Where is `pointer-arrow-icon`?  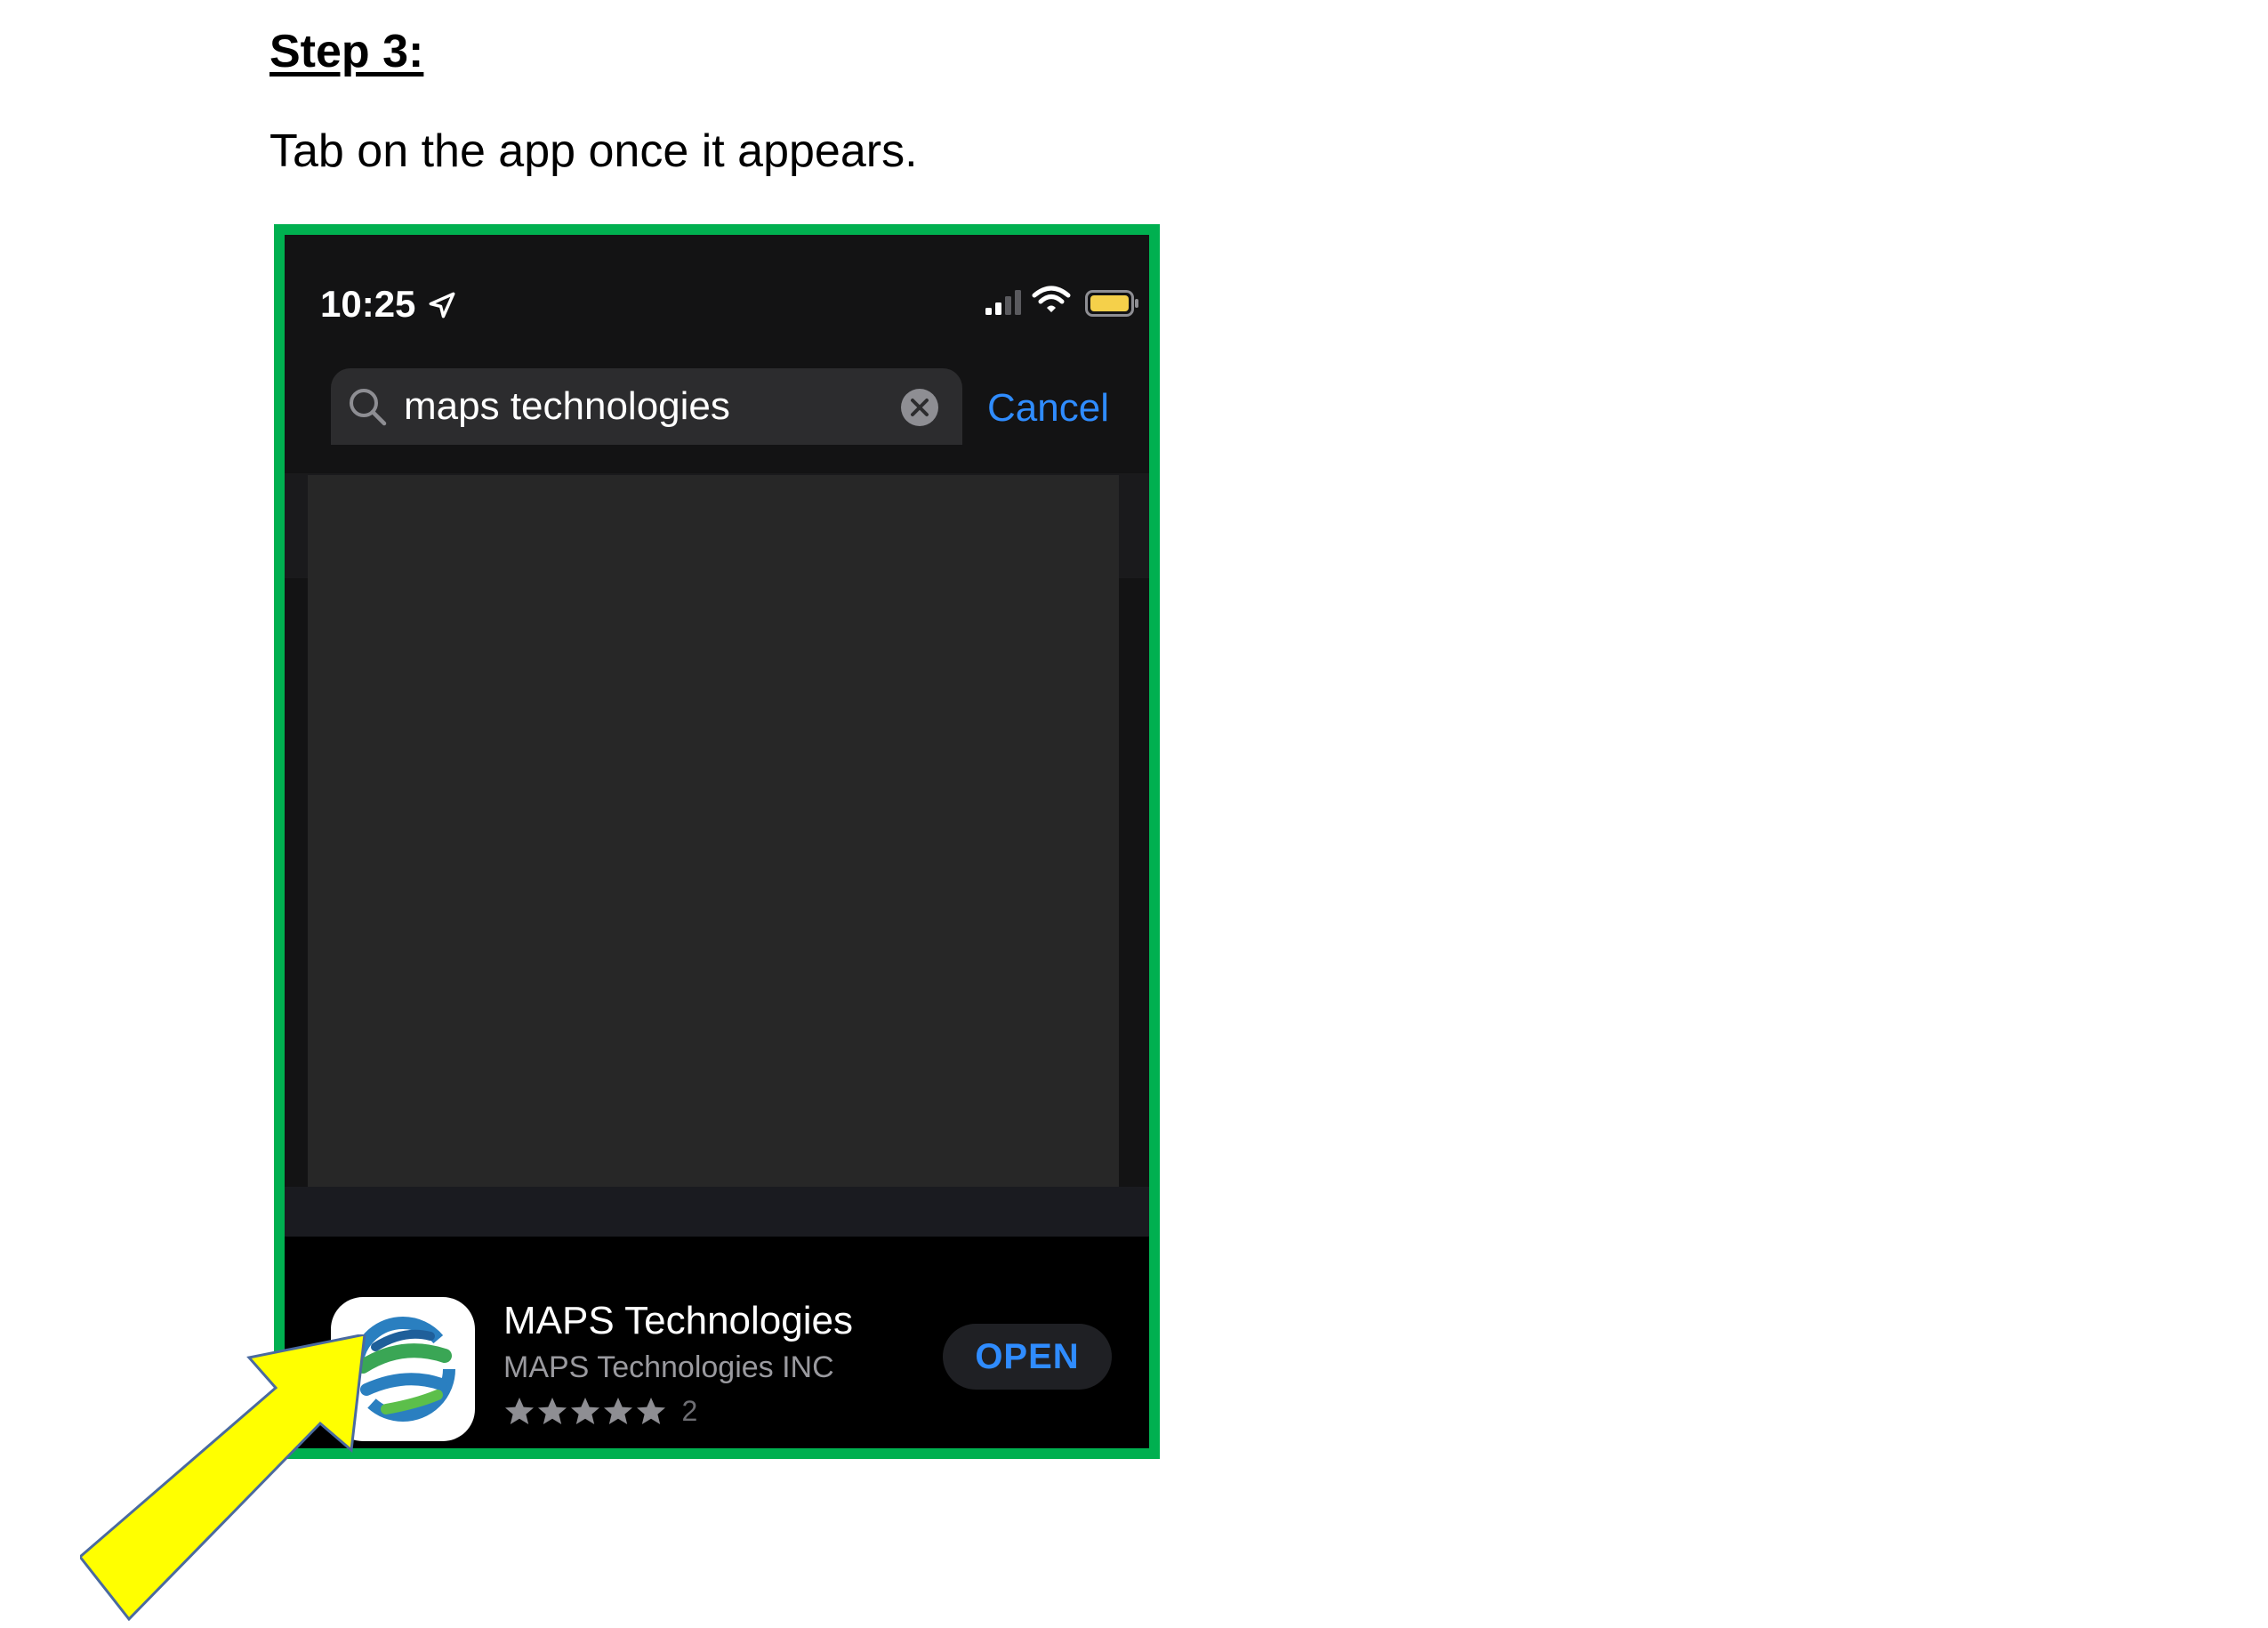 pointer-arrow-icon is located at coordinates (223, 1478).